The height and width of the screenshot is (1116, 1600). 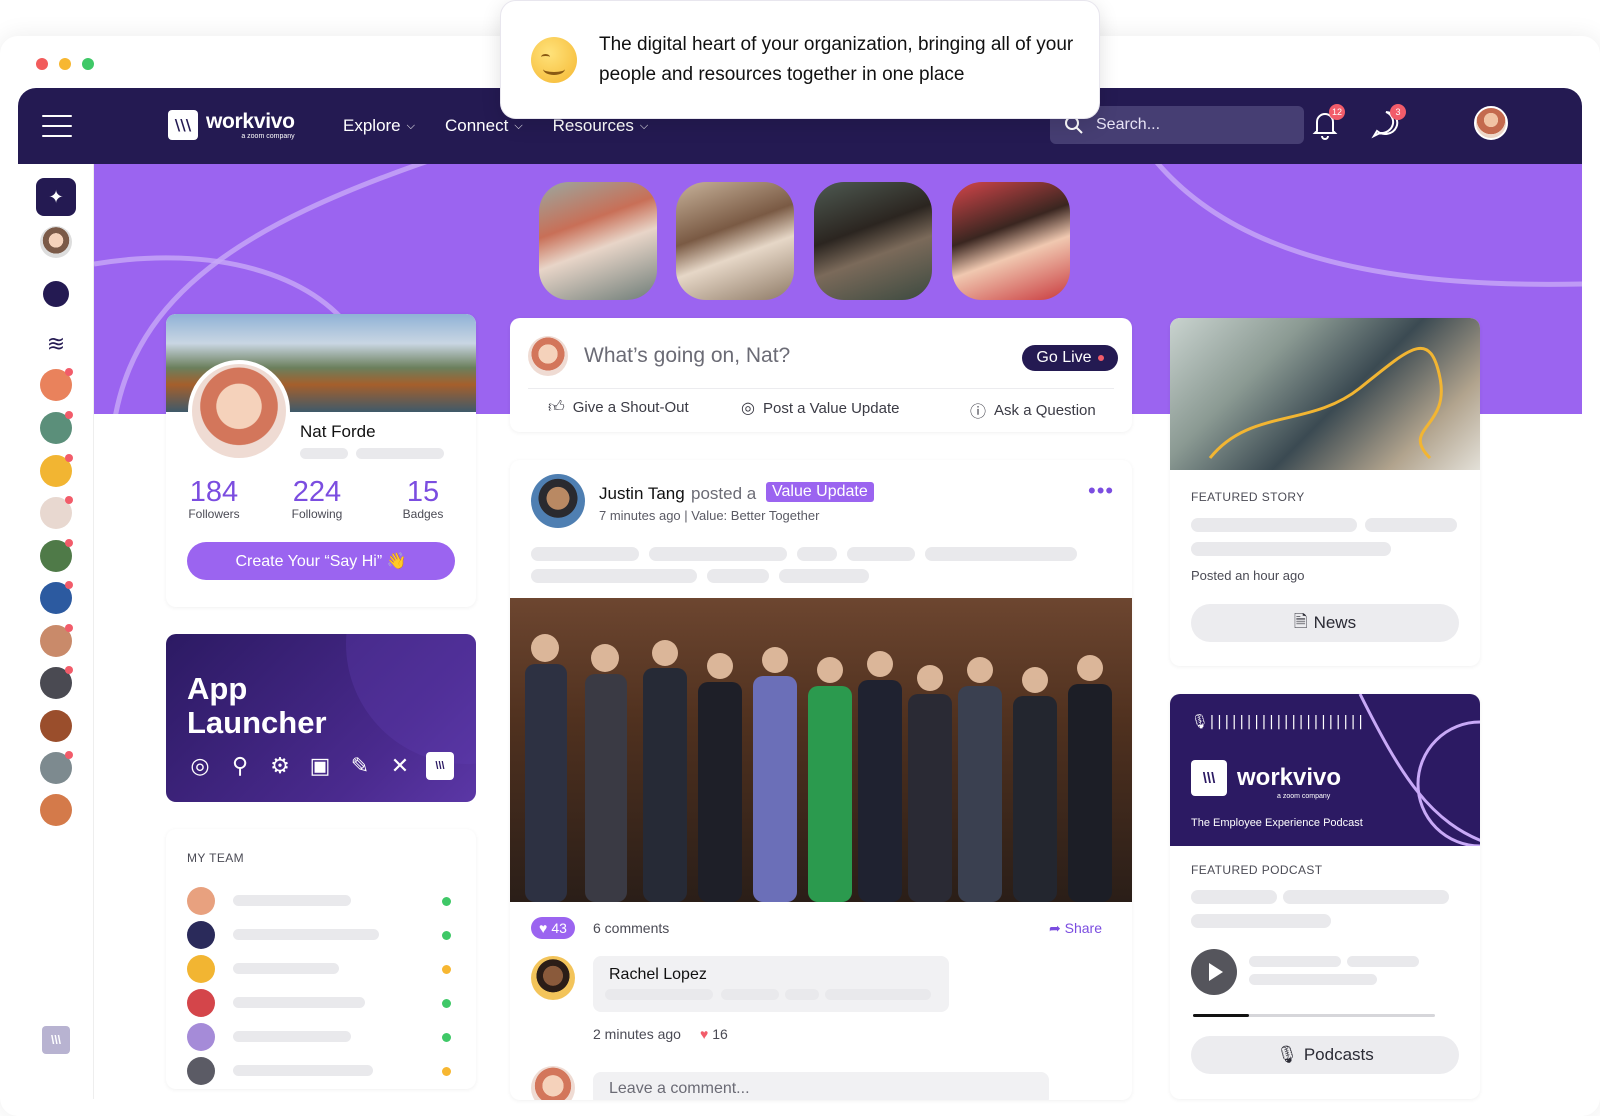 What do you see at coordinates (1335, 622) in the screenshot?
I see `news-label: News` at bounding box center [1335, 622].